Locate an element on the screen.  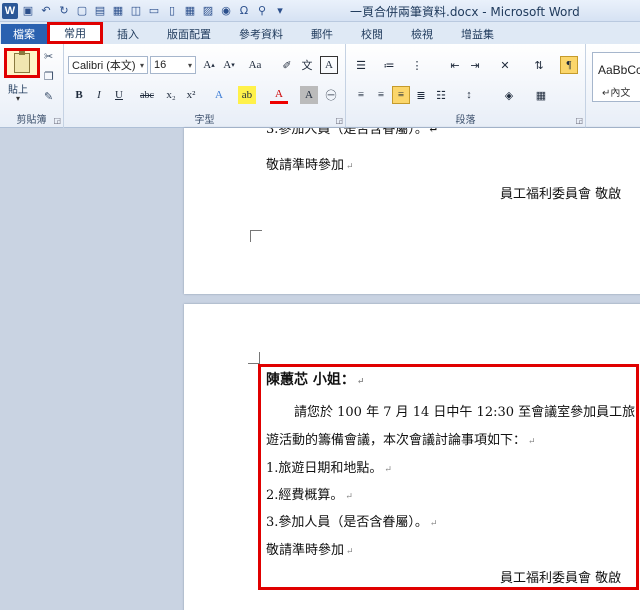
word-logo-icon: W is located at coordinates (10, 10).